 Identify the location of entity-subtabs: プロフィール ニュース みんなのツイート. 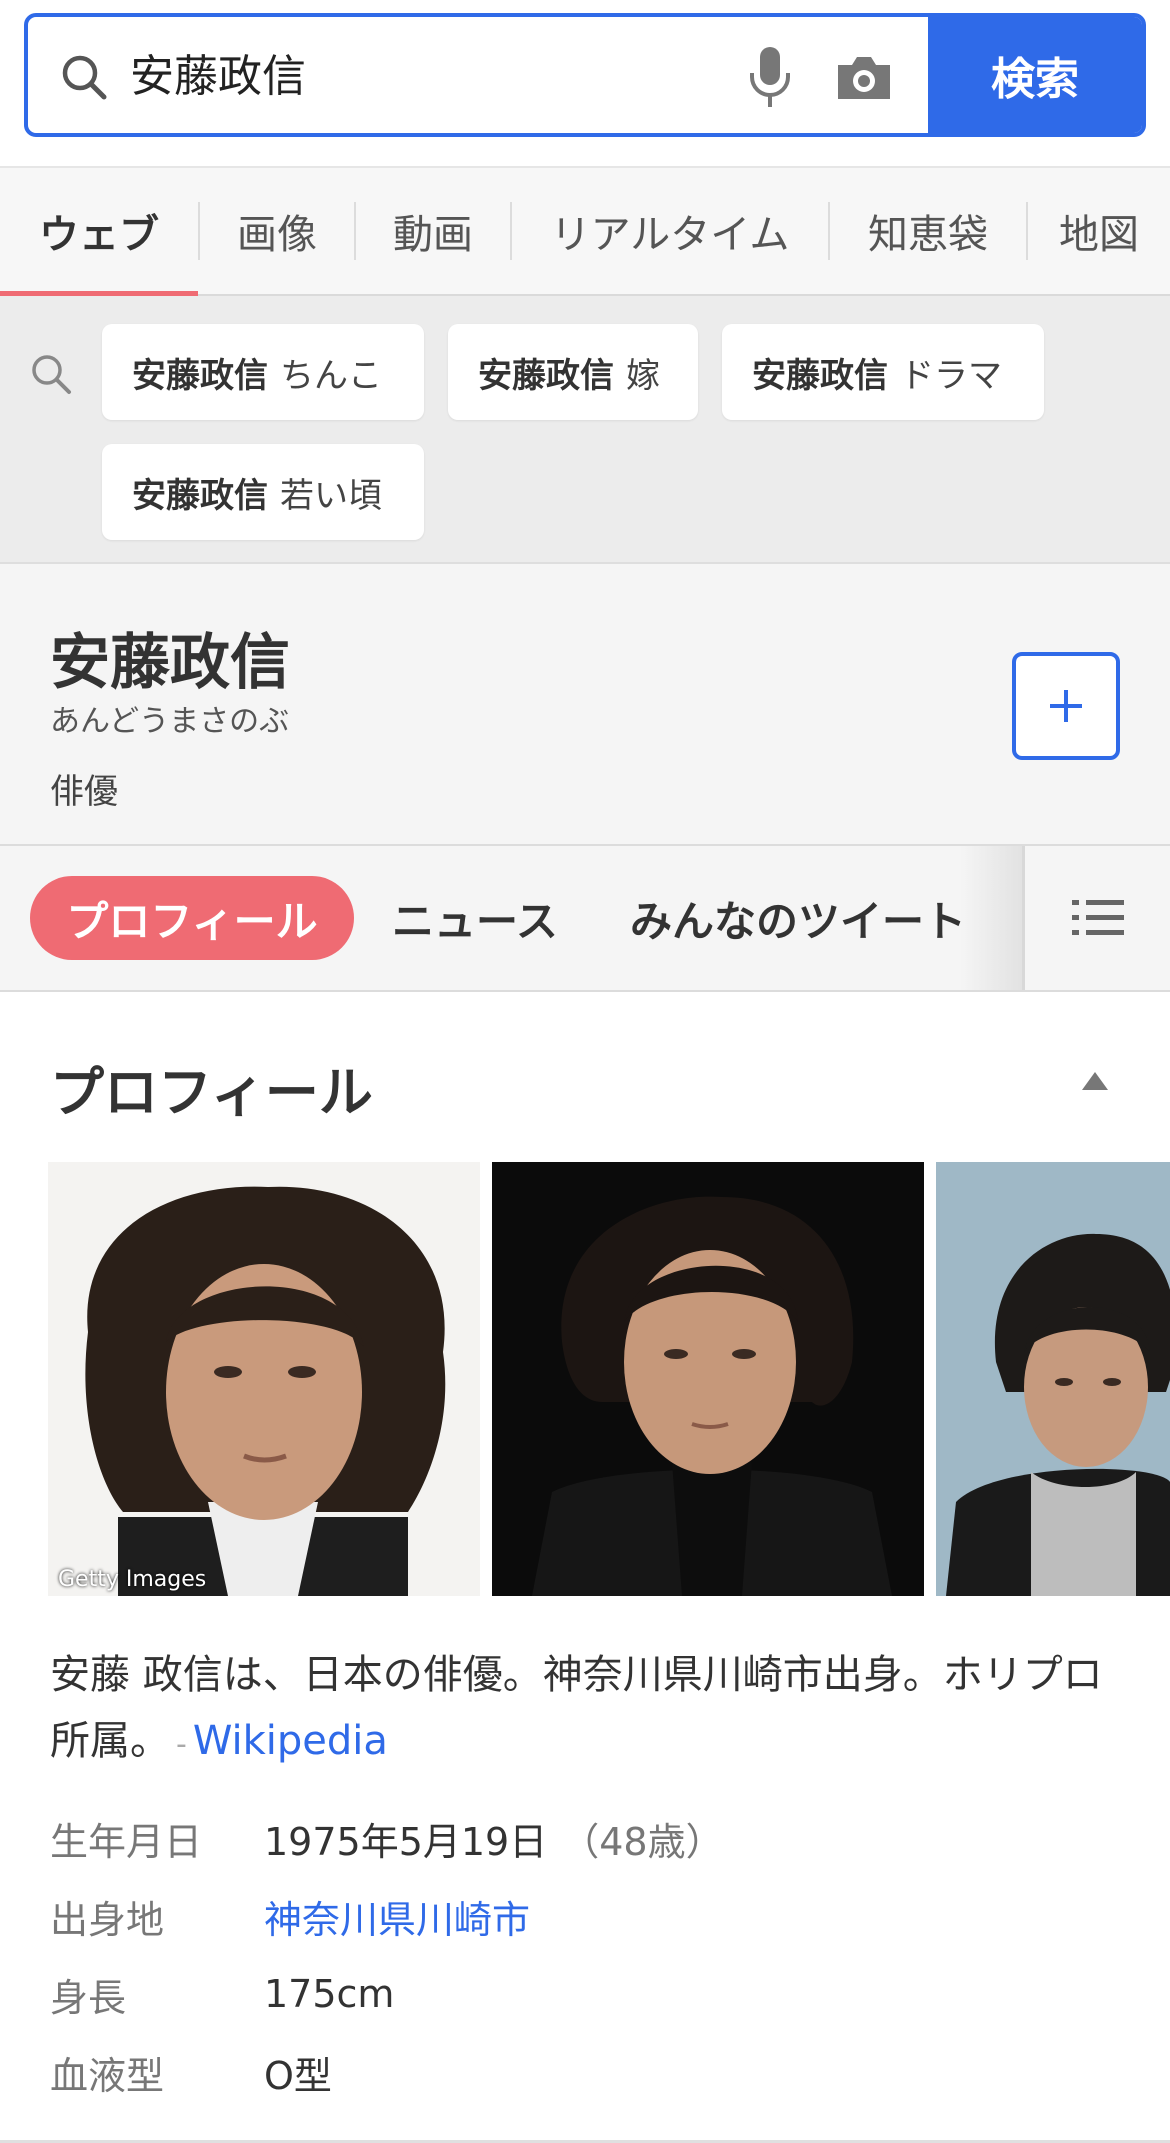
(585, 919).